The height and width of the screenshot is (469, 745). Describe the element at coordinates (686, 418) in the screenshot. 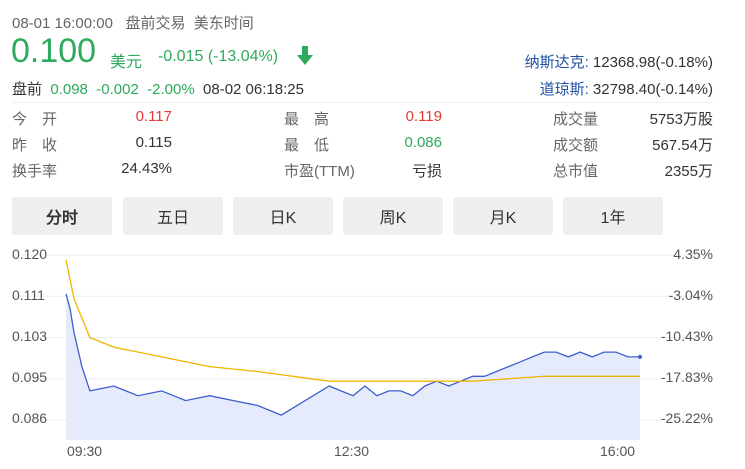

I see `y-pct-tick-4: -25.22%` at that location.